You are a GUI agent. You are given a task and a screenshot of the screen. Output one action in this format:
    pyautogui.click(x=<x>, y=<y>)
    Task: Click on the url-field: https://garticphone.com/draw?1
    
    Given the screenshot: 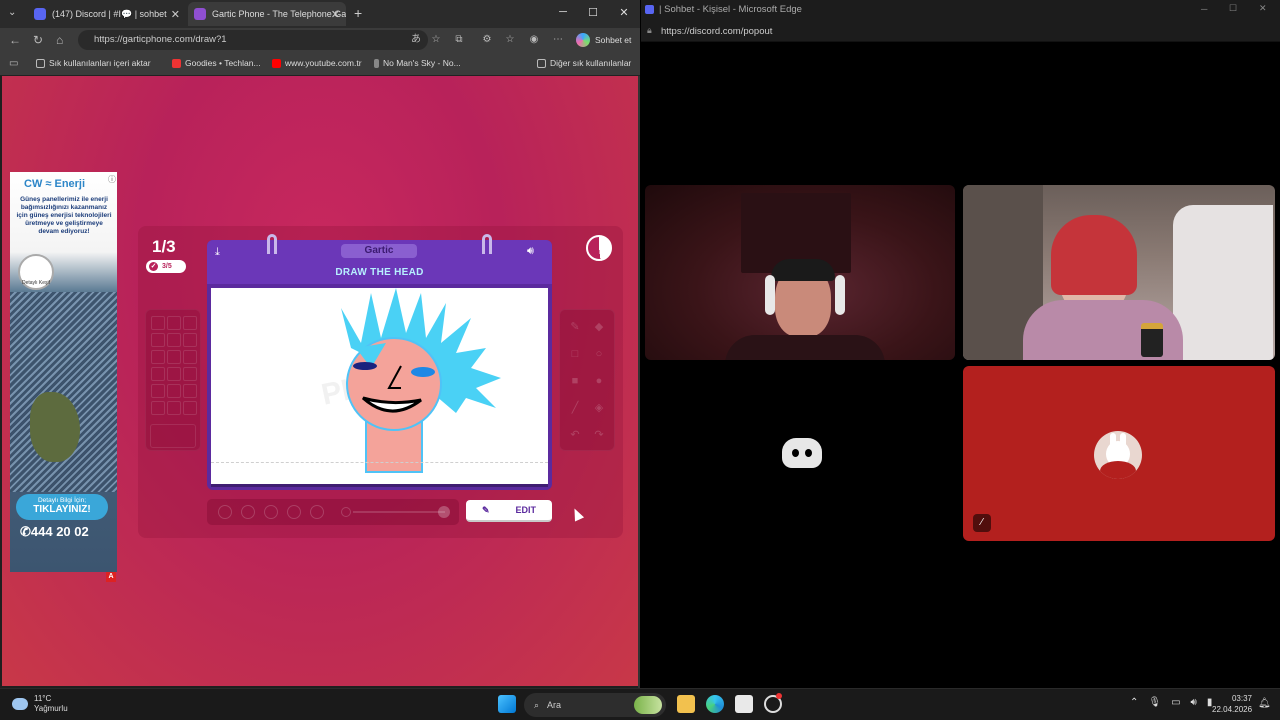 What is the action you would take?
    pyautogui.click(x=253, y=40)
    